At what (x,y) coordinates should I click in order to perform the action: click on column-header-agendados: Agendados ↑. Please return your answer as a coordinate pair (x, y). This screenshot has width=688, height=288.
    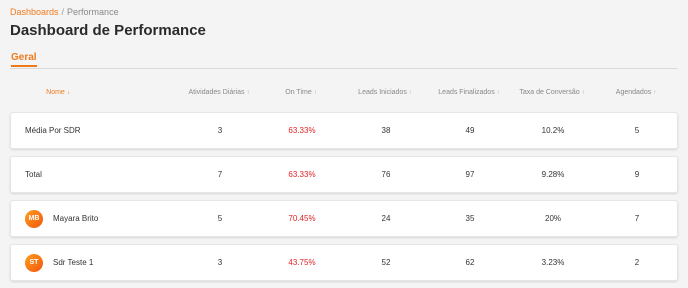
    Looking at the image, I should click on (636, 92).